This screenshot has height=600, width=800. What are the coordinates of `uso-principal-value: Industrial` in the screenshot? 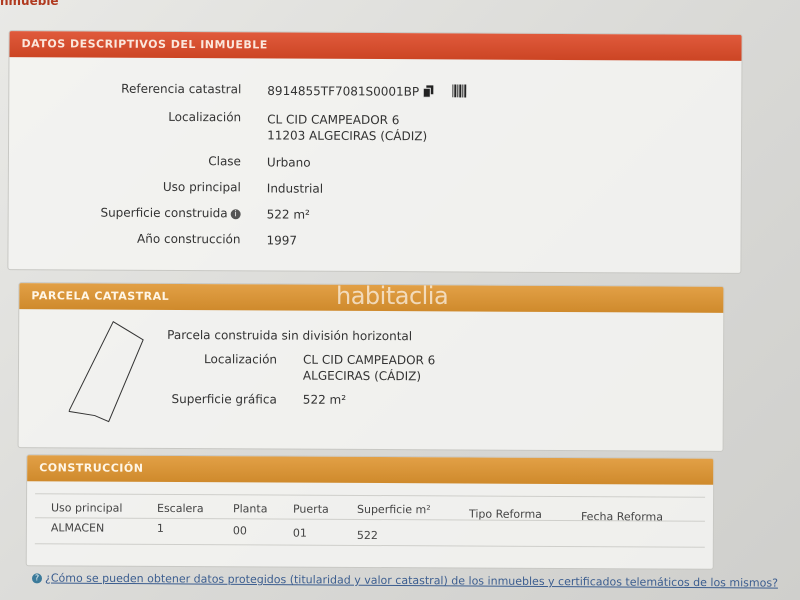 It's located at (295, 188).